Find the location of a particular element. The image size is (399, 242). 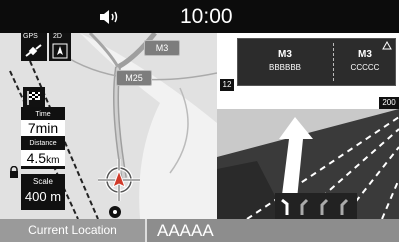

route-info-panel: Time 7min Distance 4.5km is located at coordinates (43, 138).